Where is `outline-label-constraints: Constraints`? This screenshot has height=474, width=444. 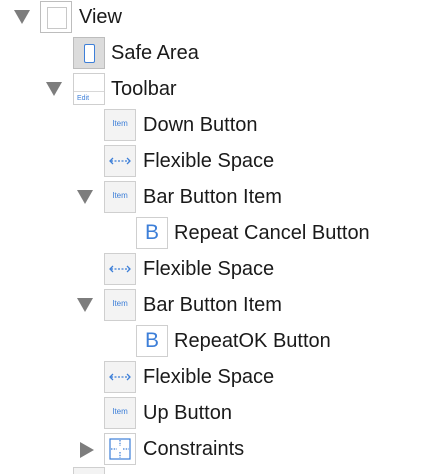
outline-label-constraints: Constraints is located at coordinates (194, 449).